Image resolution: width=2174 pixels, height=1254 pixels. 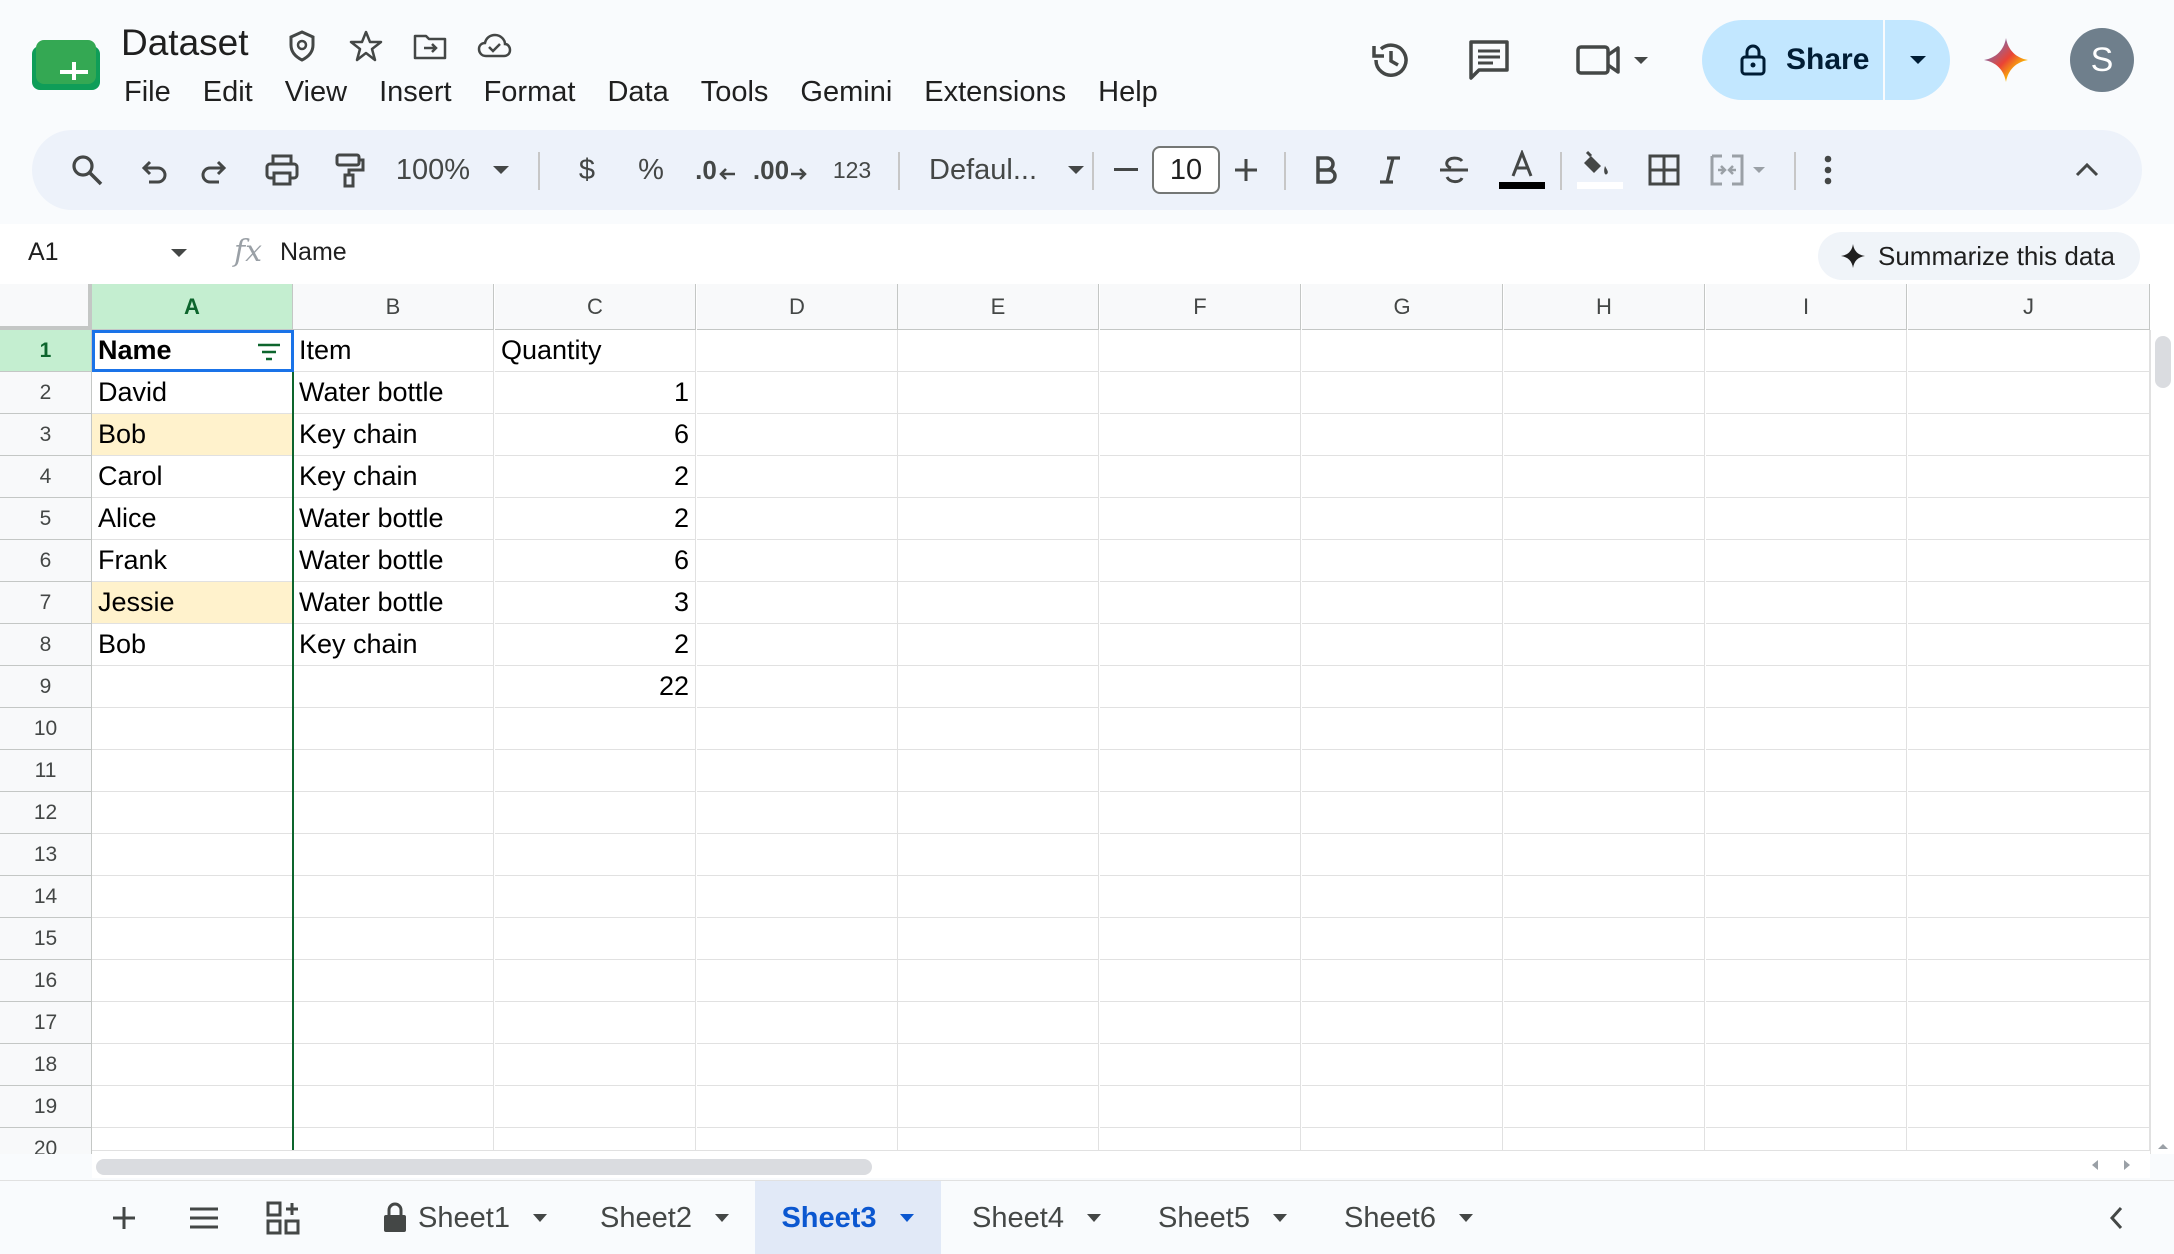 What do you see at coordinates (1806, 561) in the screenshot?
I see `cell-i6` at bounding box center [1806, 561].